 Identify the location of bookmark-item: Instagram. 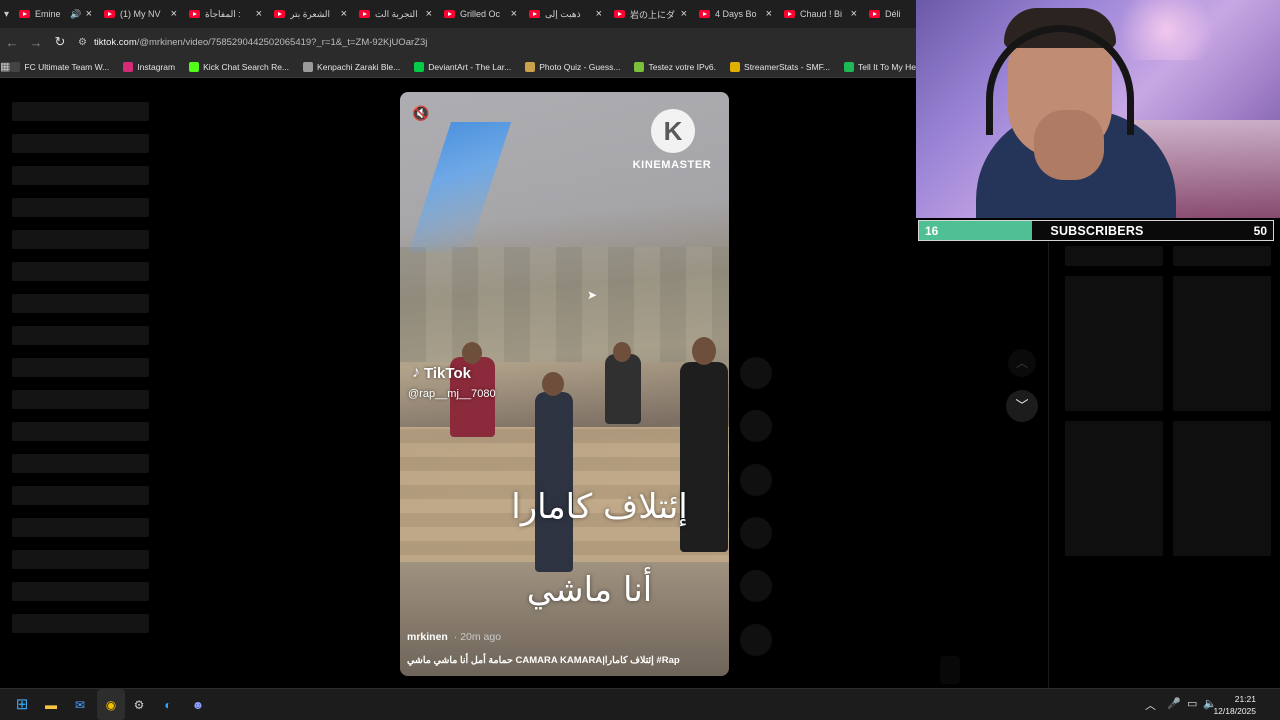
(149, 66).